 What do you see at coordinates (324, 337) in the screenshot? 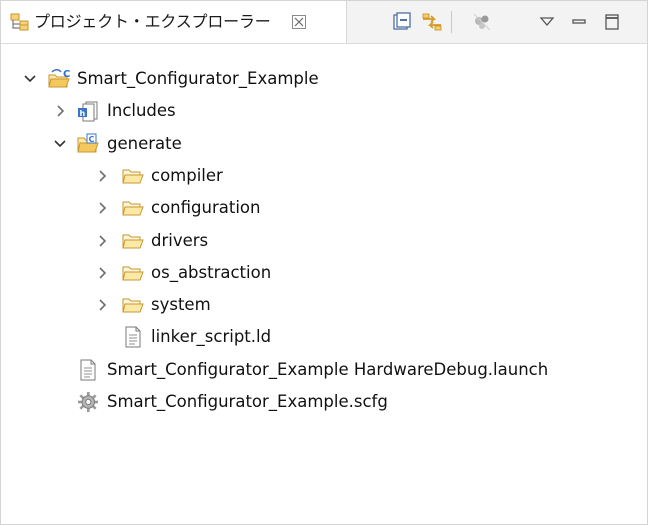
I see `tree-item-linker-script: linker_script.ld` at bounding box center [324, 337].